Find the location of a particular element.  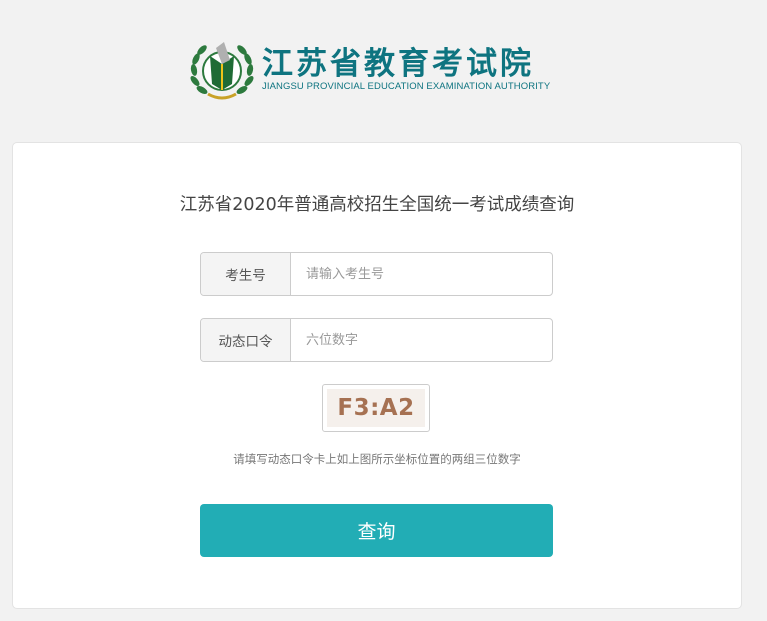

query-button: 查询 is located at coordinates (376, 530).